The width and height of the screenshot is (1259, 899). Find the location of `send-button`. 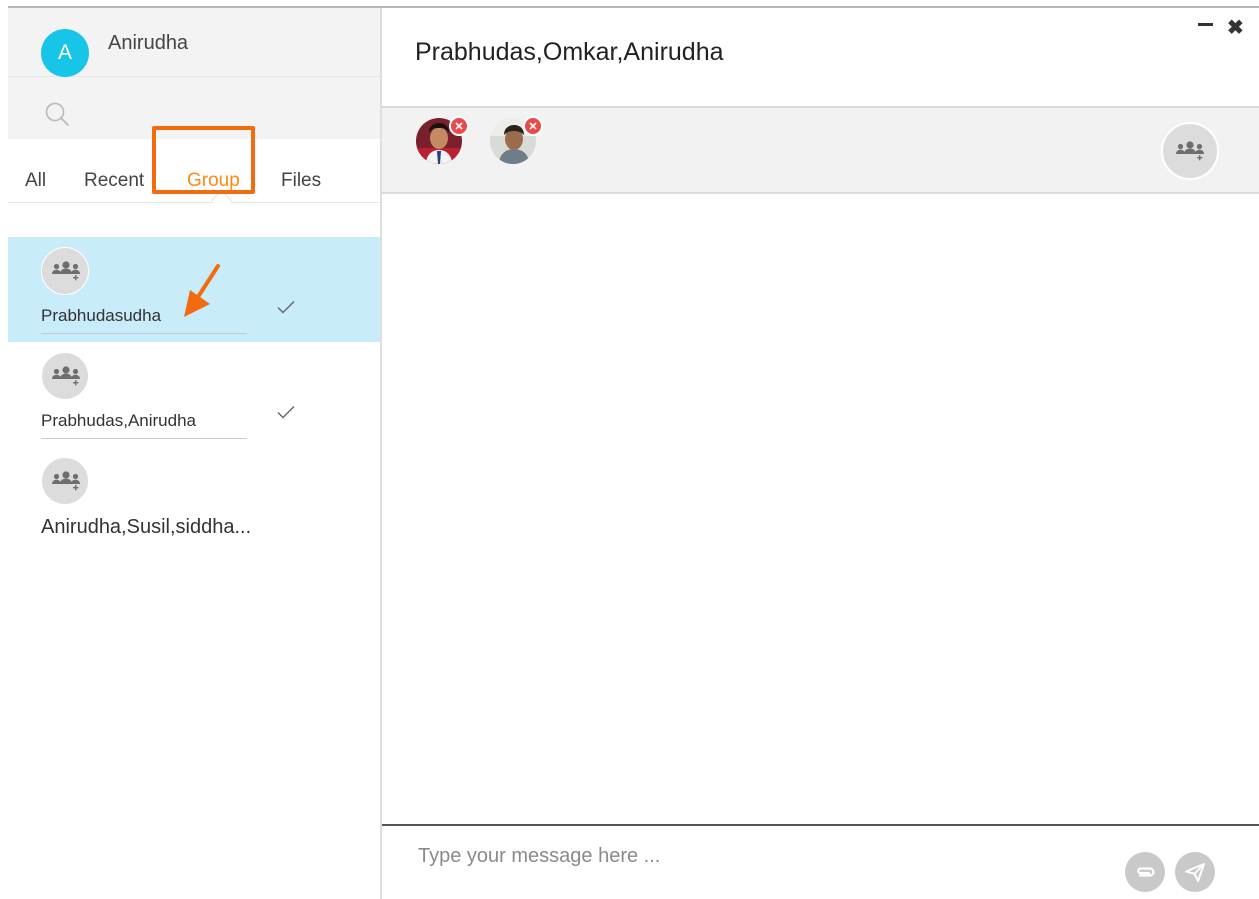

send-button is located at coordinates (1195, 872).